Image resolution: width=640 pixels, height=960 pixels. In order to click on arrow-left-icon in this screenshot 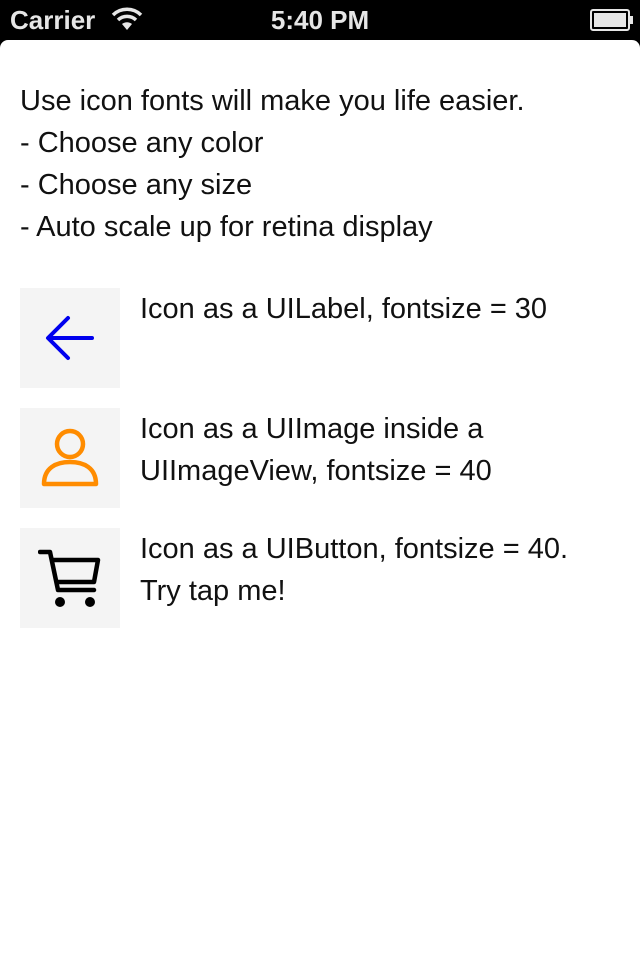, I will do `click(70, 338)`.